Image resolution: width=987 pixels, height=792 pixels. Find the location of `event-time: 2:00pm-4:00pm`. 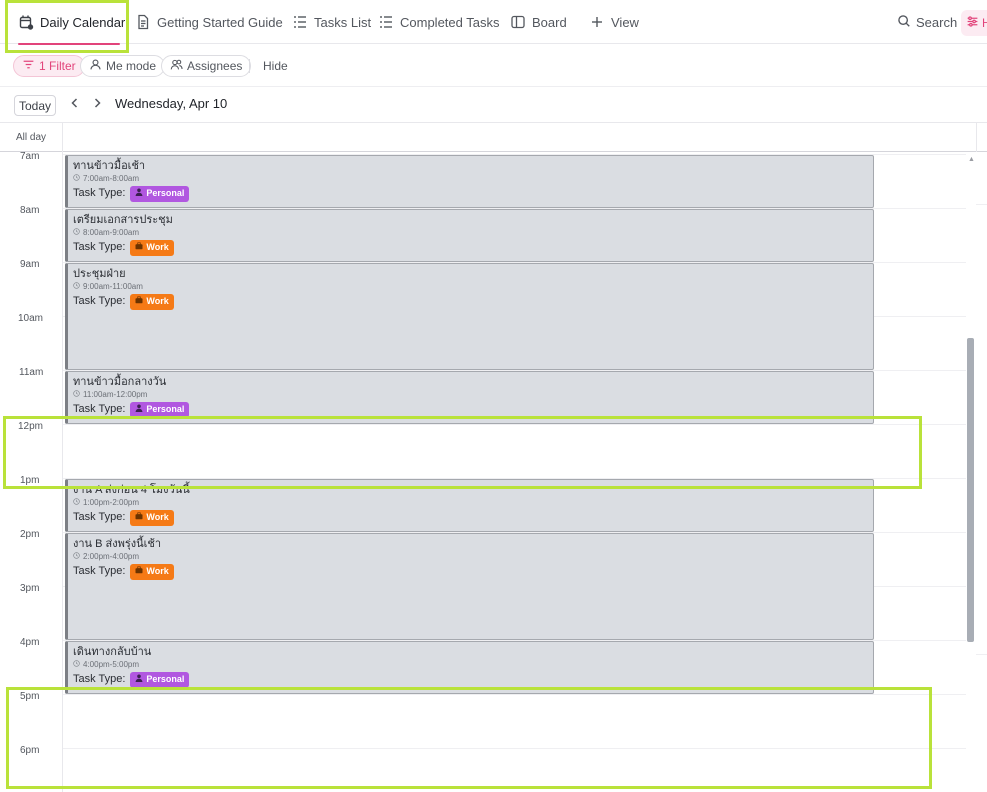

event-time: 2:00pm-4:00pm is located at coordinates (473, 556).